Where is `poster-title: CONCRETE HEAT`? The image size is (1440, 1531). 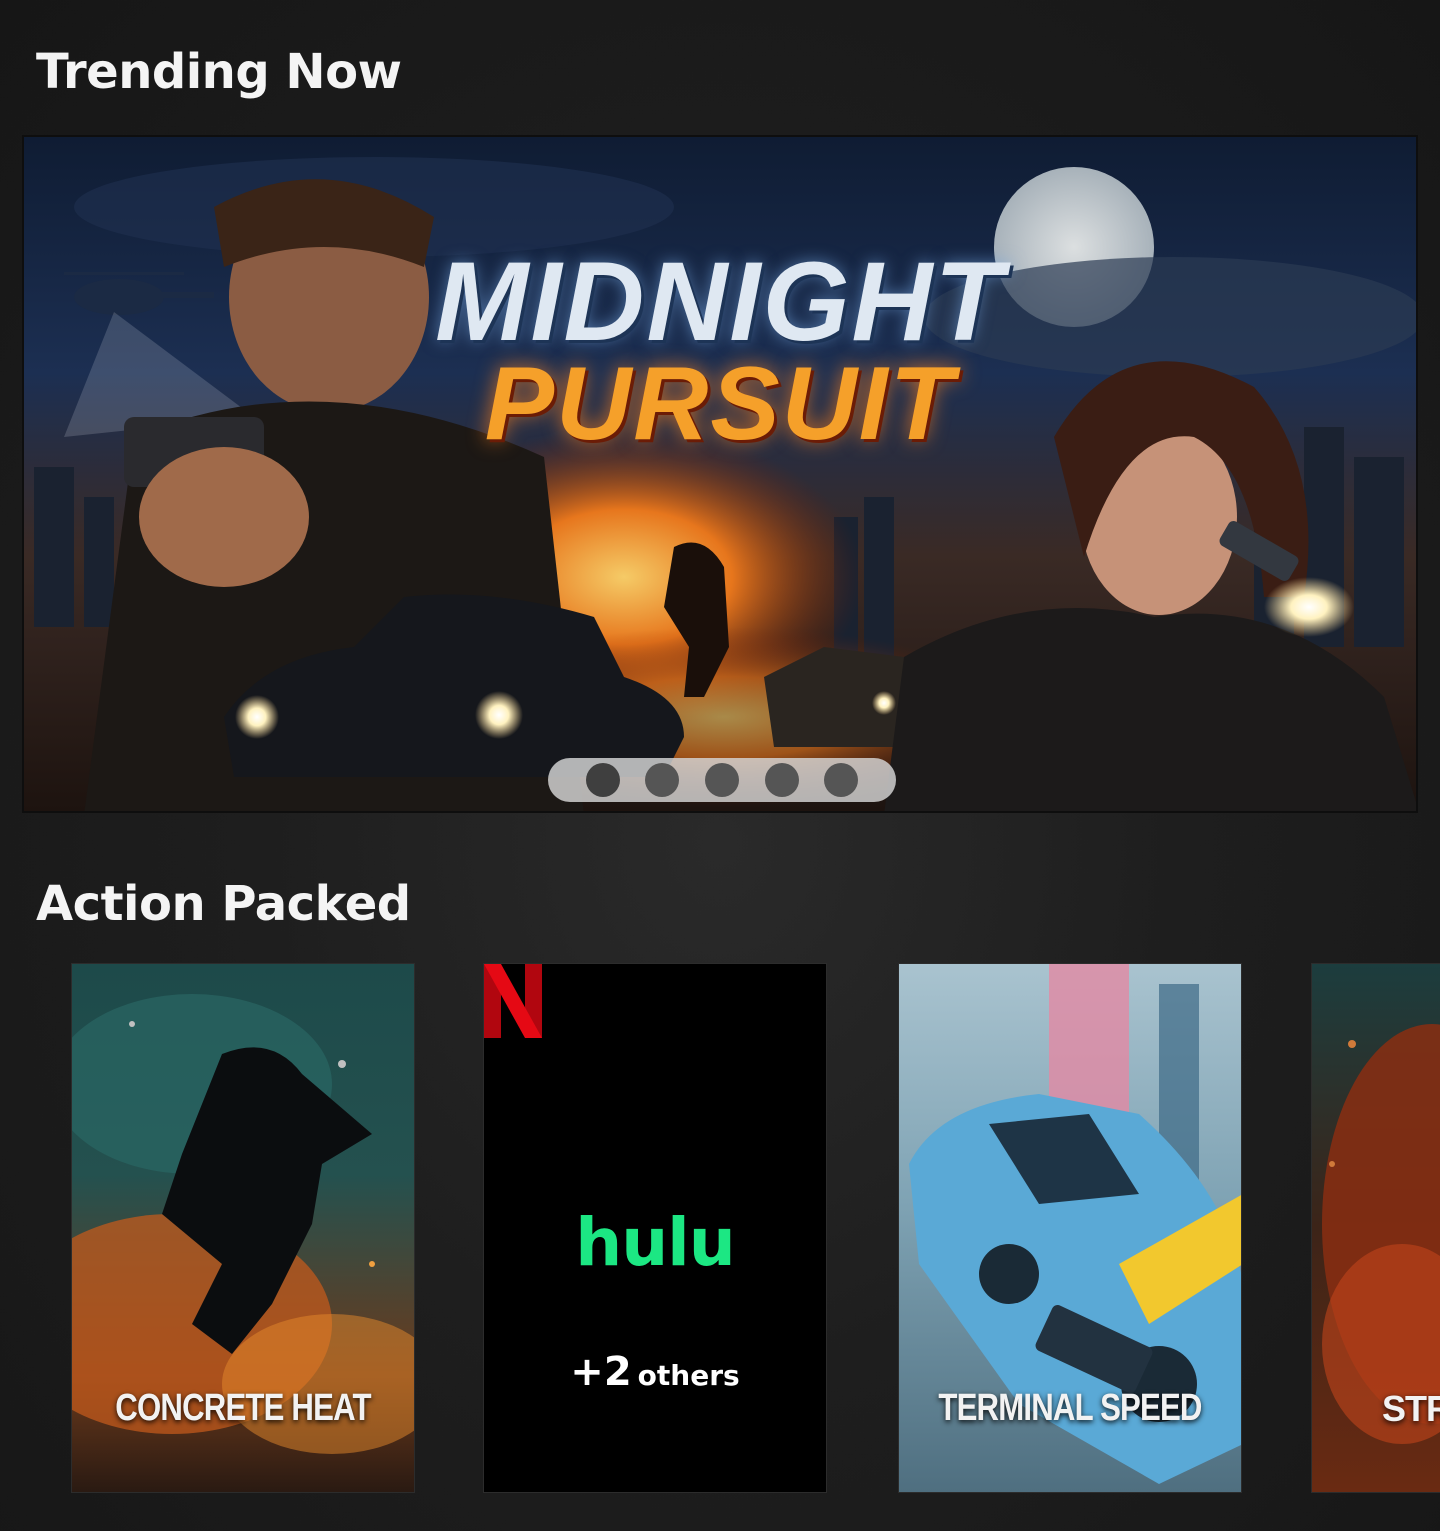
poster-title: CONCRETE HEAT is located at coordinates (243, 1408).